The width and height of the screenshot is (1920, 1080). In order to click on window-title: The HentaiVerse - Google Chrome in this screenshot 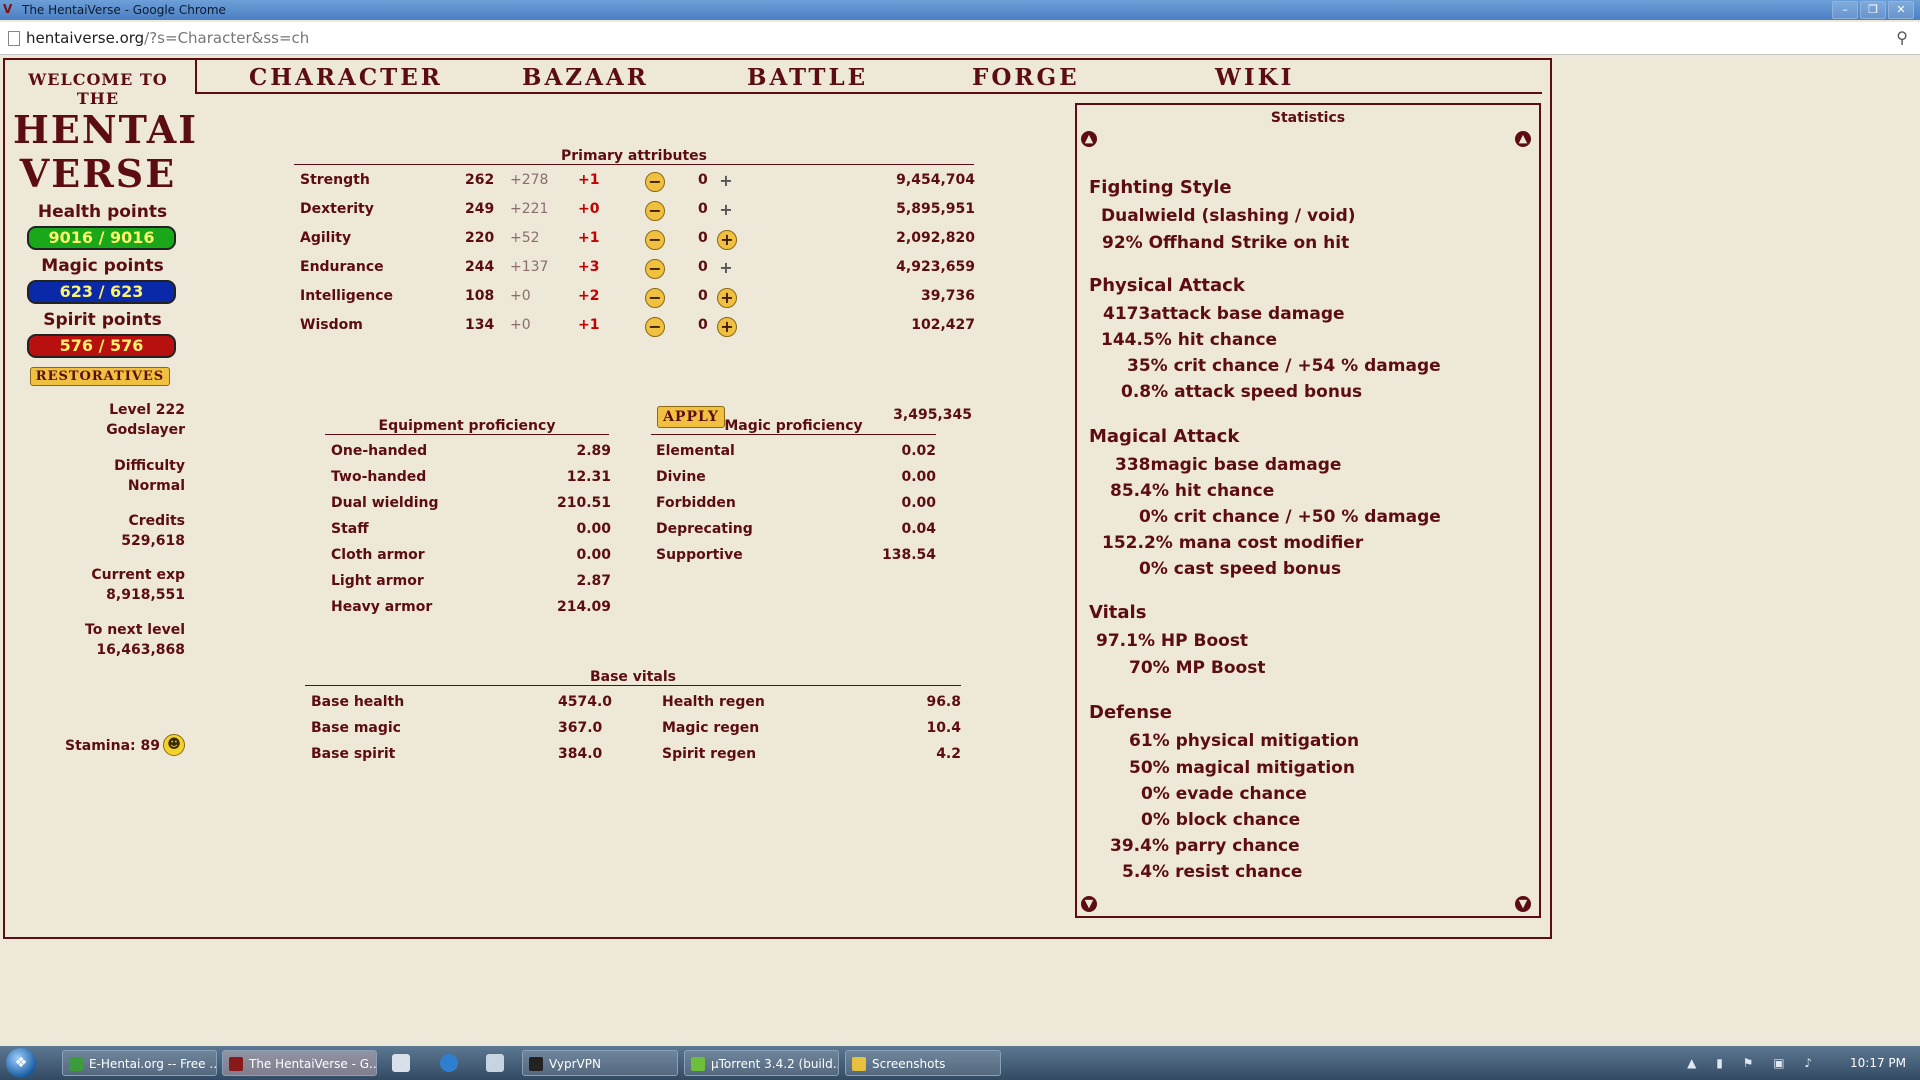, I will do `click(124, 10)`.